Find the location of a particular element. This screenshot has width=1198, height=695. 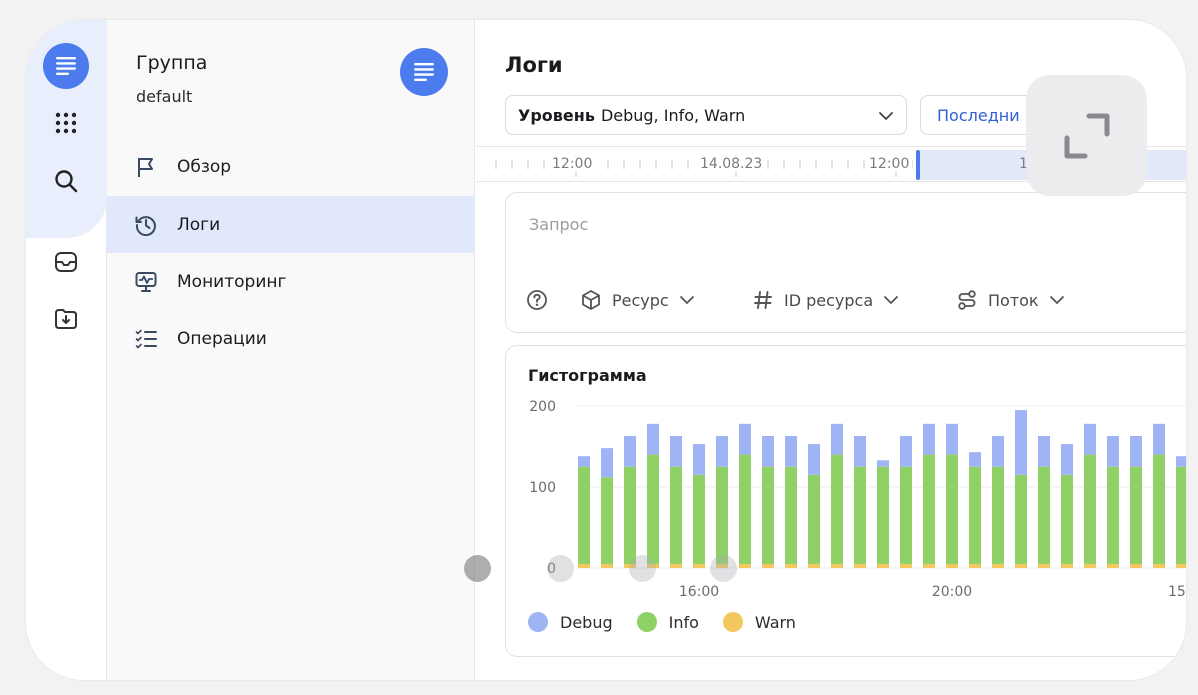

expand-icon is located at coordinates (1086, 135).